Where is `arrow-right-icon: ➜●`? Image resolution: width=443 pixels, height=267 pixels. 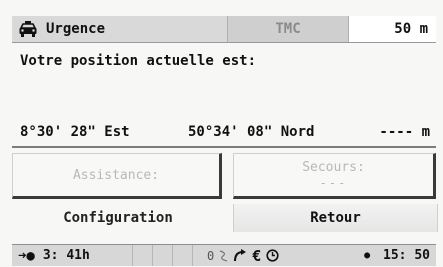 arrow-right-icon: ➜● is located at coordinates (26, 255).